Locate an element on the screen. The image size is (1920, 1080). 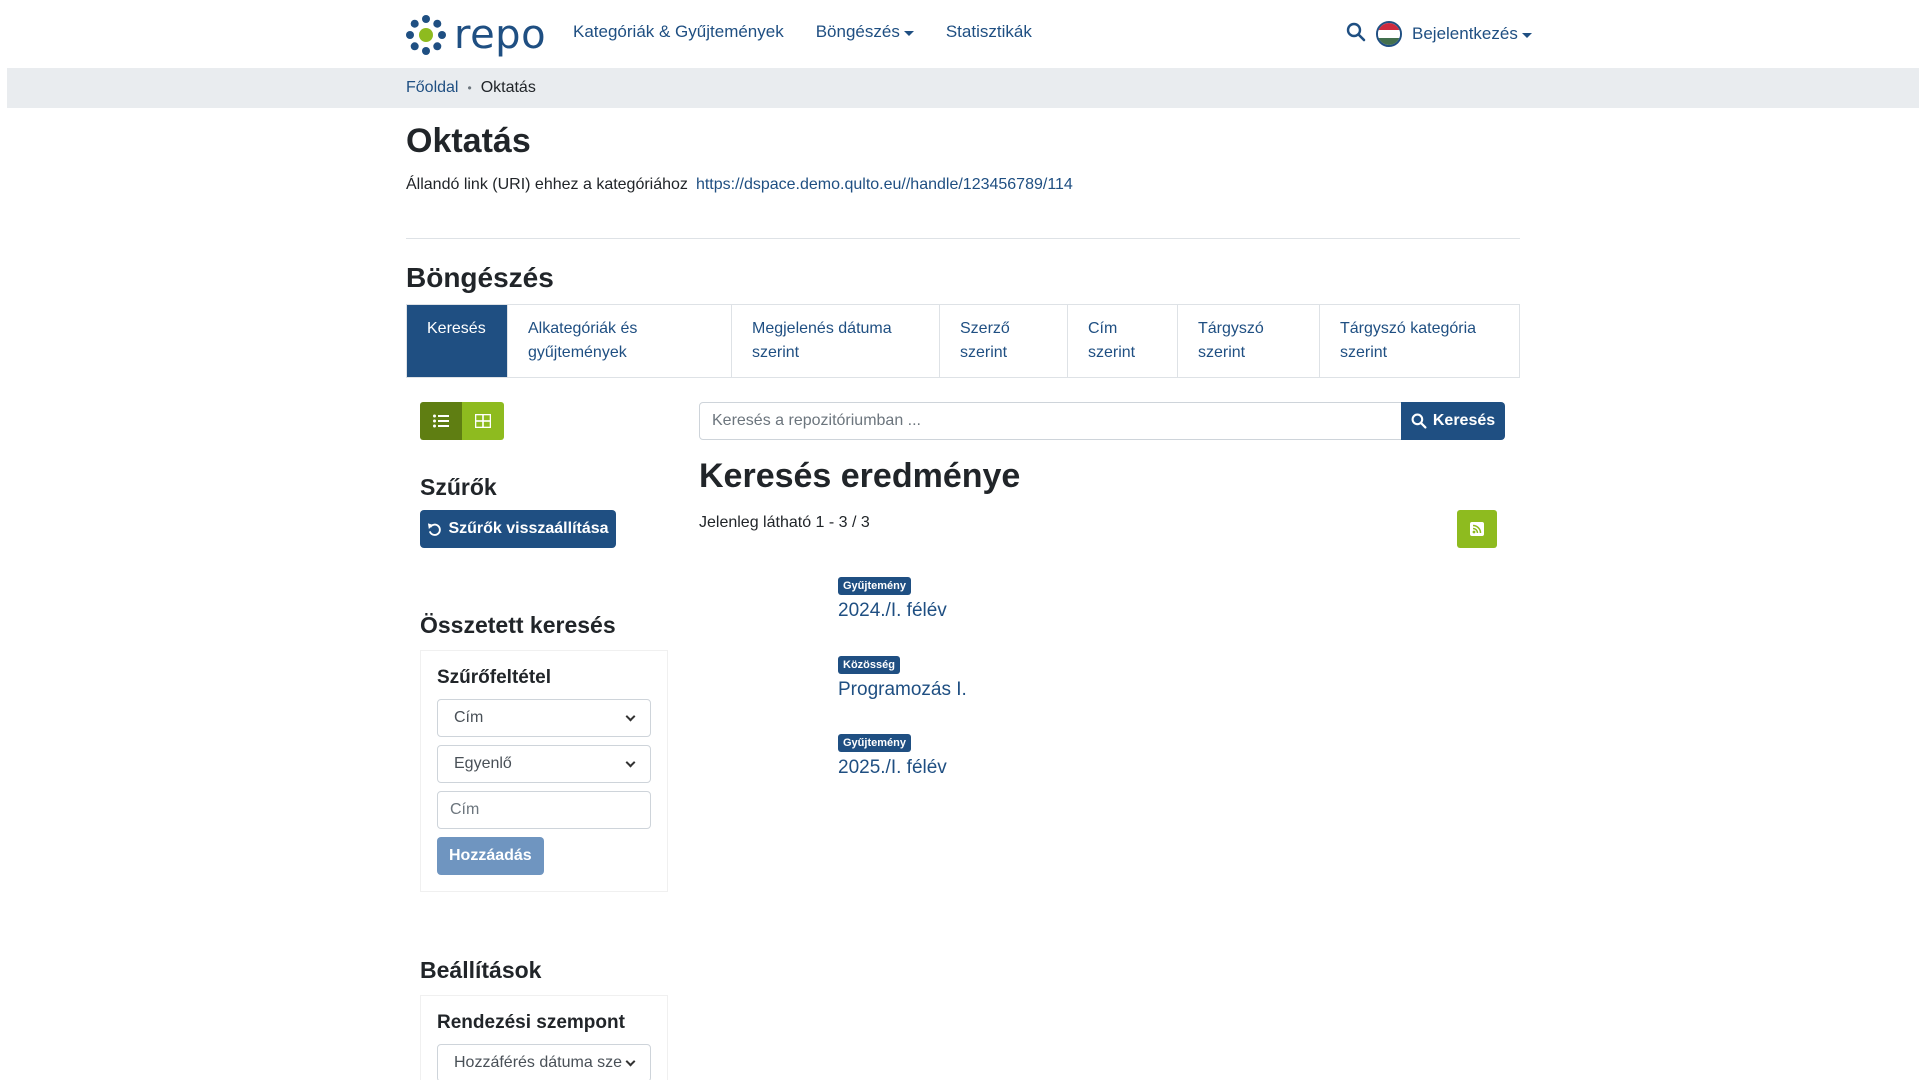
result-item: Közösség Programozás I. is located at coordinates (902, 678).